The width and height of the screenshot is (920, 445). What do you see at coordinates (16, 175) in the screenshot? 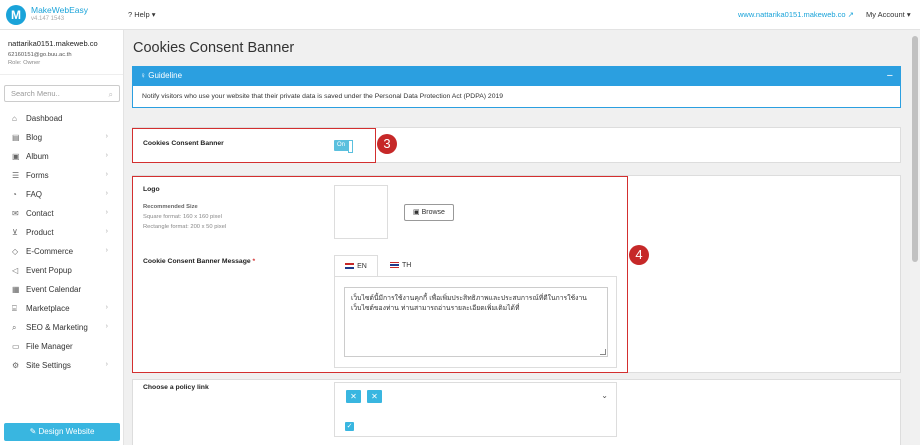
I see `list-icon: ☰` at bounding box center [16, 175].